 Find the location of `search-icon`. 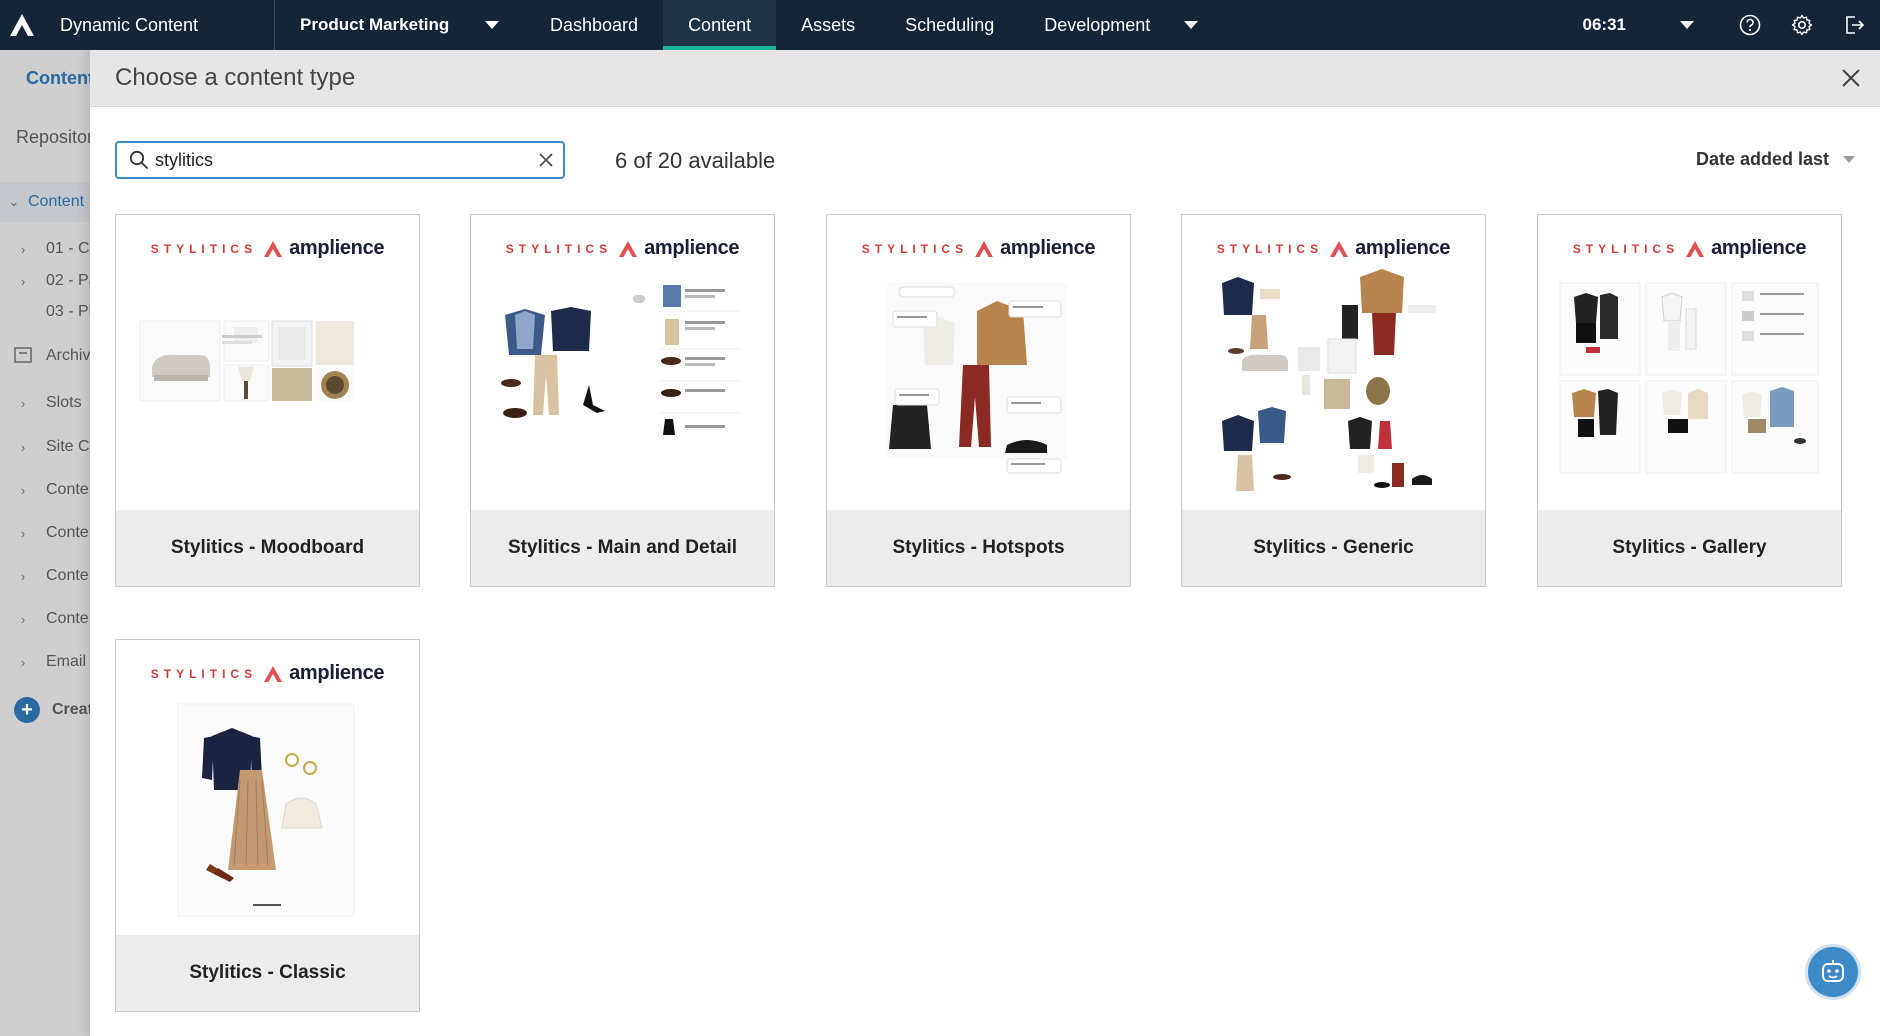

search-icon is located at coordinates (139, 160).